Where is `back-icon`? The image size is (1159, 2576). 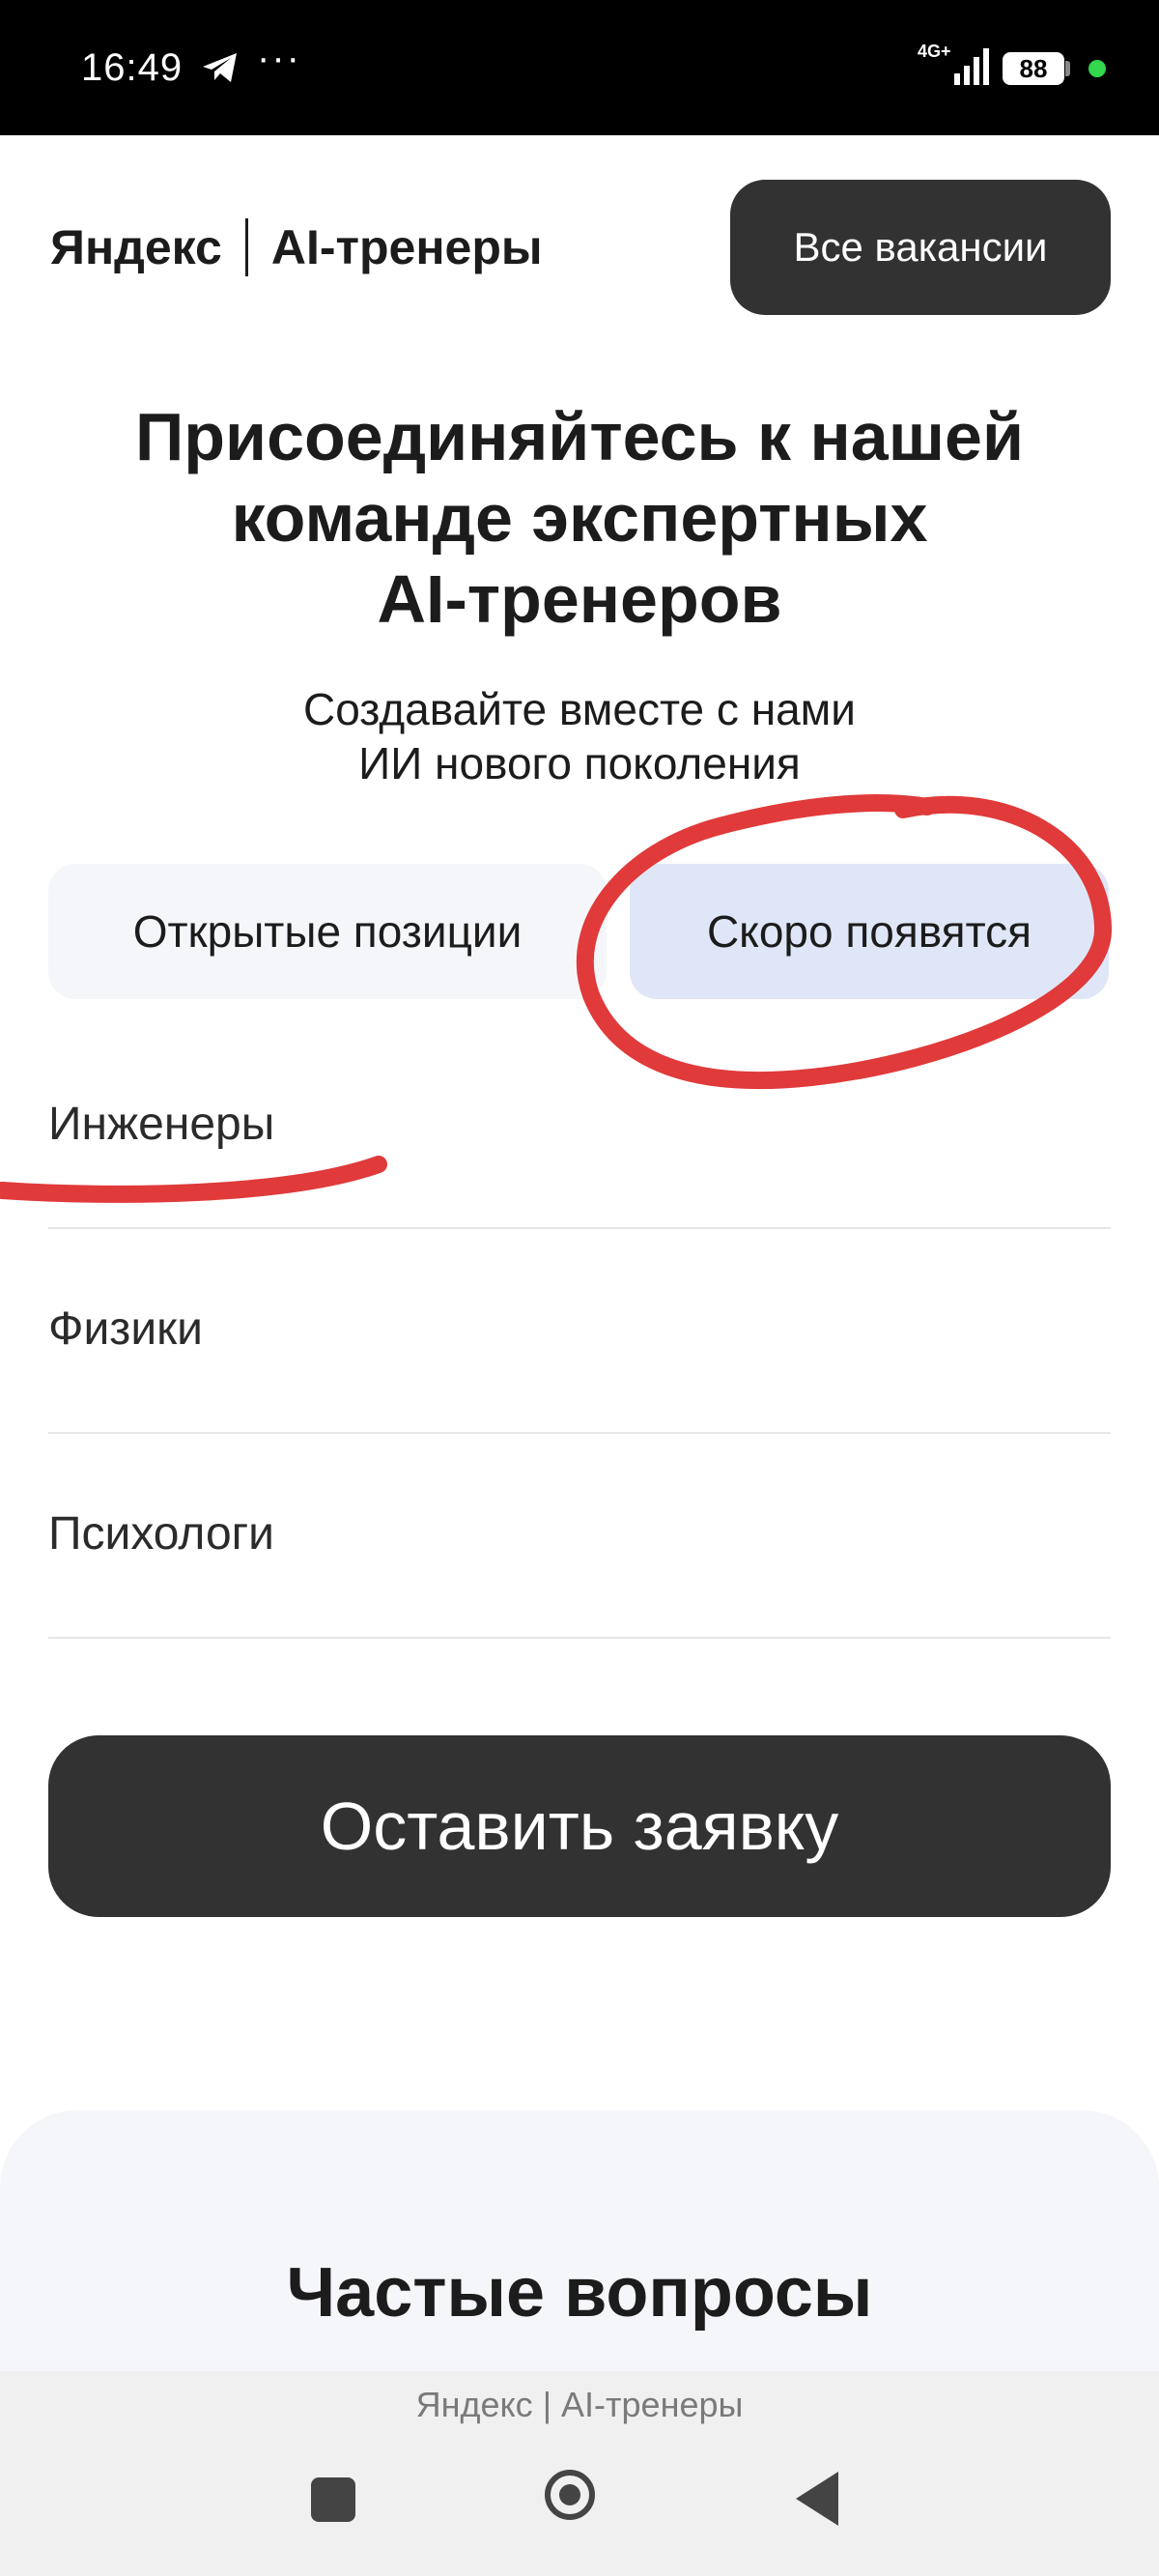
back-icon is located at coordinates (817, 2499).